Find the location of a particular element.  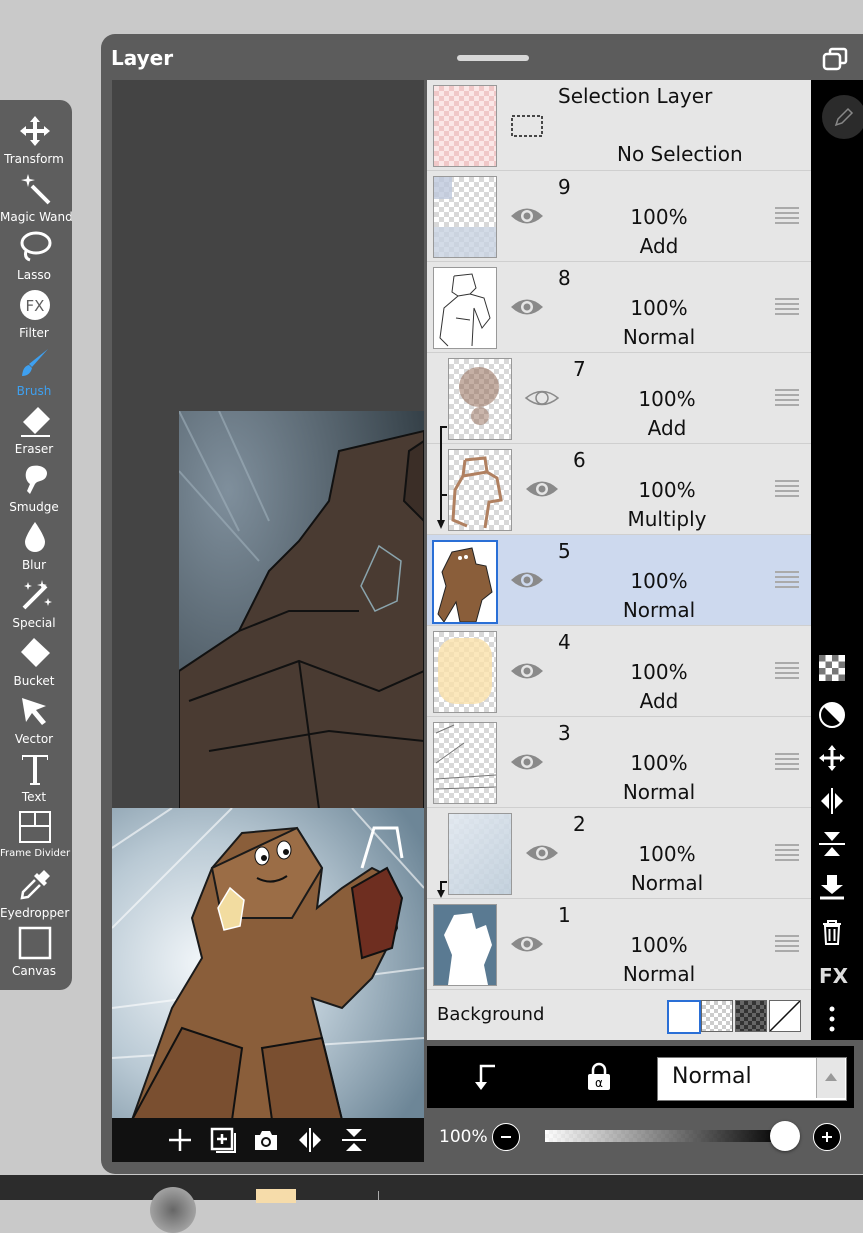

cursor-arrow-icon is located at coordinates (34, 711).